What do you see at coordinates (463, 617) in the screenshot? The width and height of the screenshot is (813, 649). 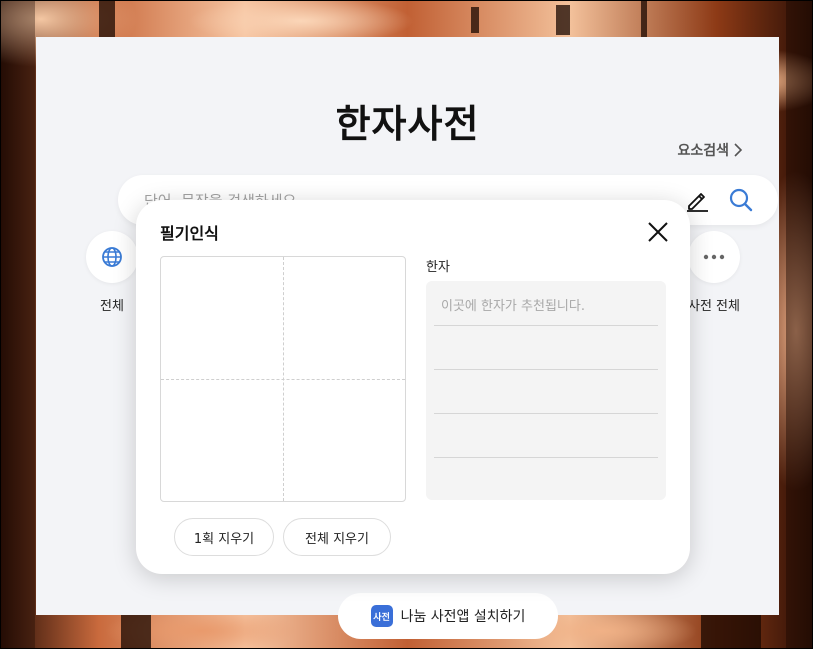 I see `install-app-label: 나눔 사전앱 설치하기` at bounding box center [463, 617].